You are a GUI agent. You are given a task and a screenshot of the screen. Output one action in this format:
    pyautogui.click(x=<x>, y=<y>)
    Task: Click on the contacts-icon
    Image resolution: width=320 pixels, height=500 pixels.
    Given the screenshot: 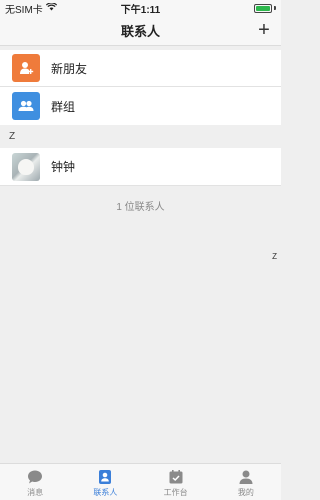 What is the action you would take?
    pyautogui.click(x=105, y=477)
    